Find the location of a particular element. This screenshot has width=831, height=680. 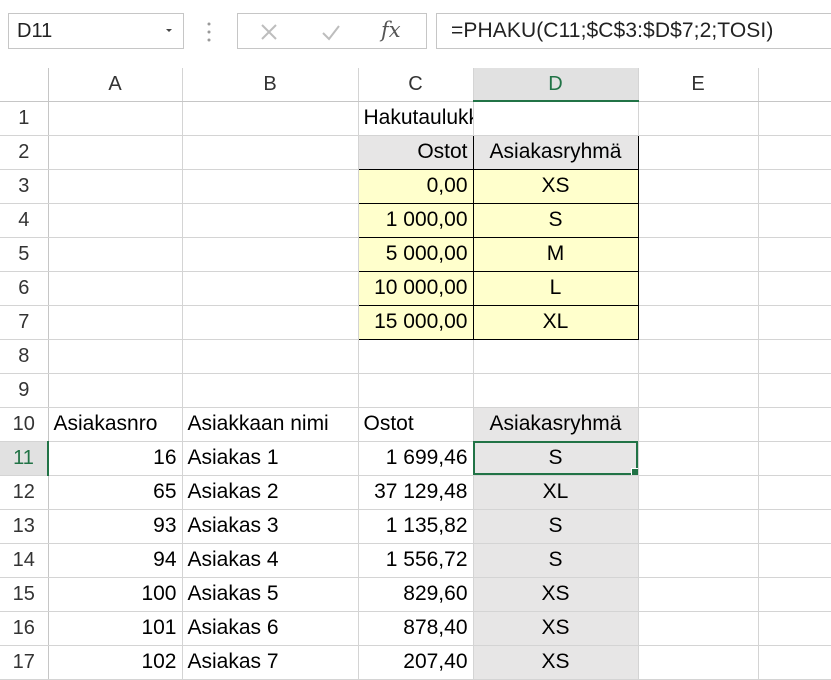

active-cell-d11: S is located at coordinates (556, 458).